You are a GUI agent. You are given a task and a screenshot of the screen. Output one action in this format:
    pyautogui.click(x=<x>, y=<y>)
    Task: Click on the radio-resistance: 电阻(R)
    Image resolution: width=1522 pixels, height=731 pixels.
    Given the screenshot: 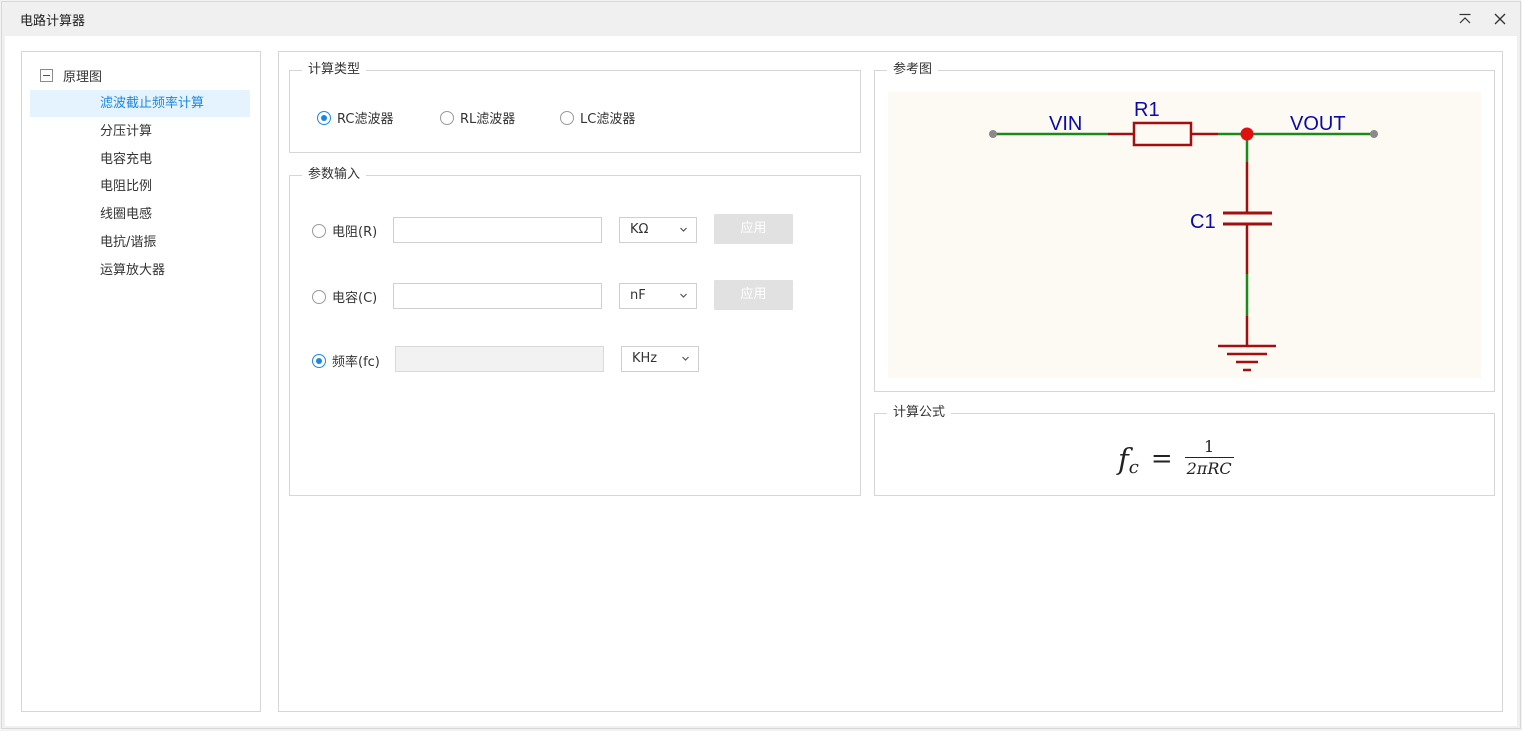 What is the action you would take?
    pyautogui.click(x=344, y=230)
    